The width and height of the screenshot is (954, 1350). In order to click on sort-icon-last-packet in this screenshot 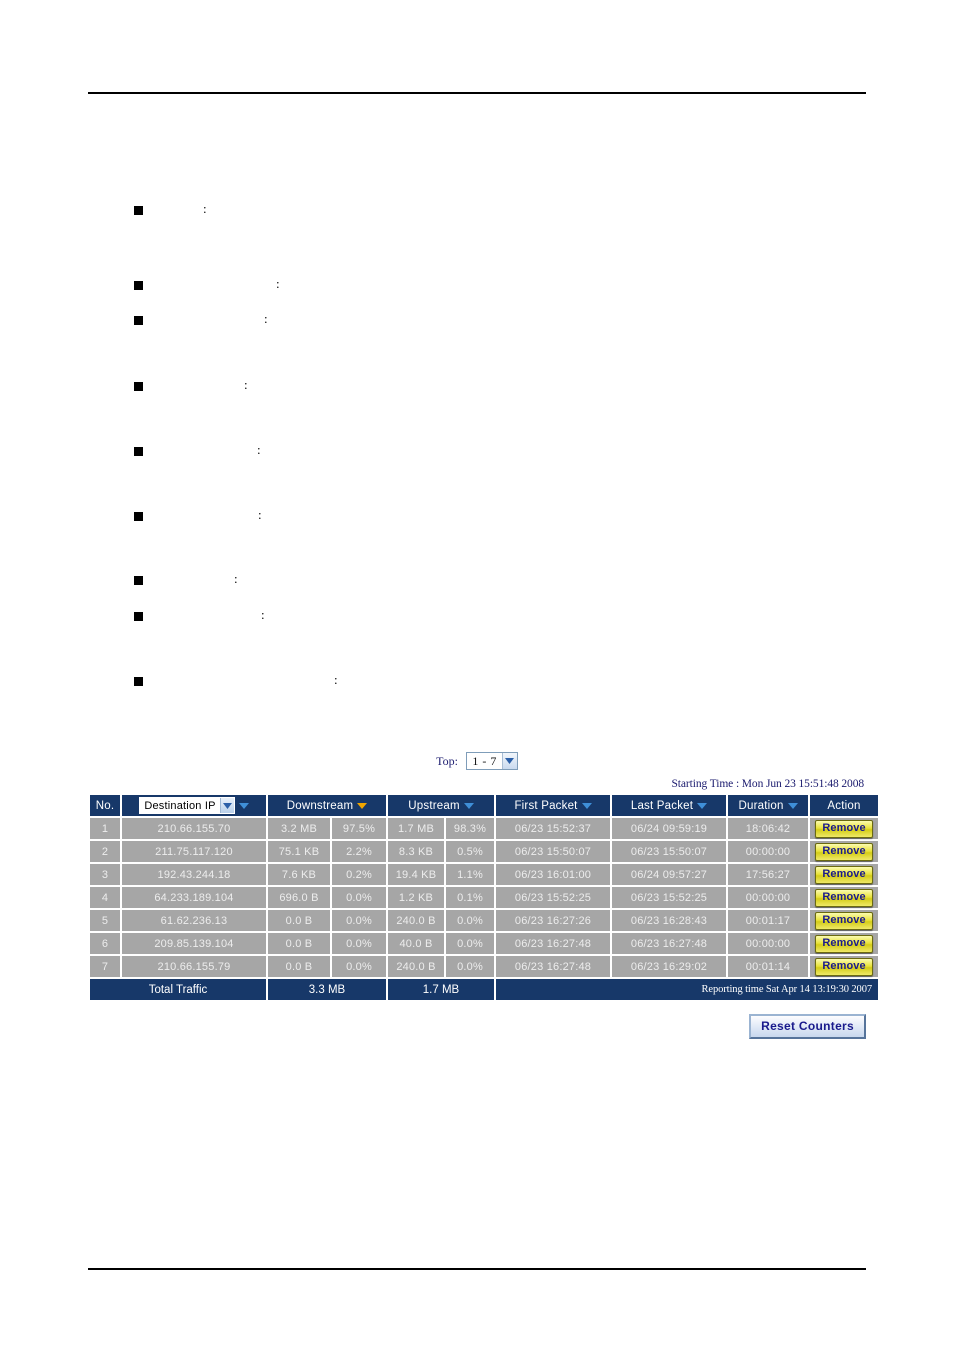, I will do `click(702, 805)`.